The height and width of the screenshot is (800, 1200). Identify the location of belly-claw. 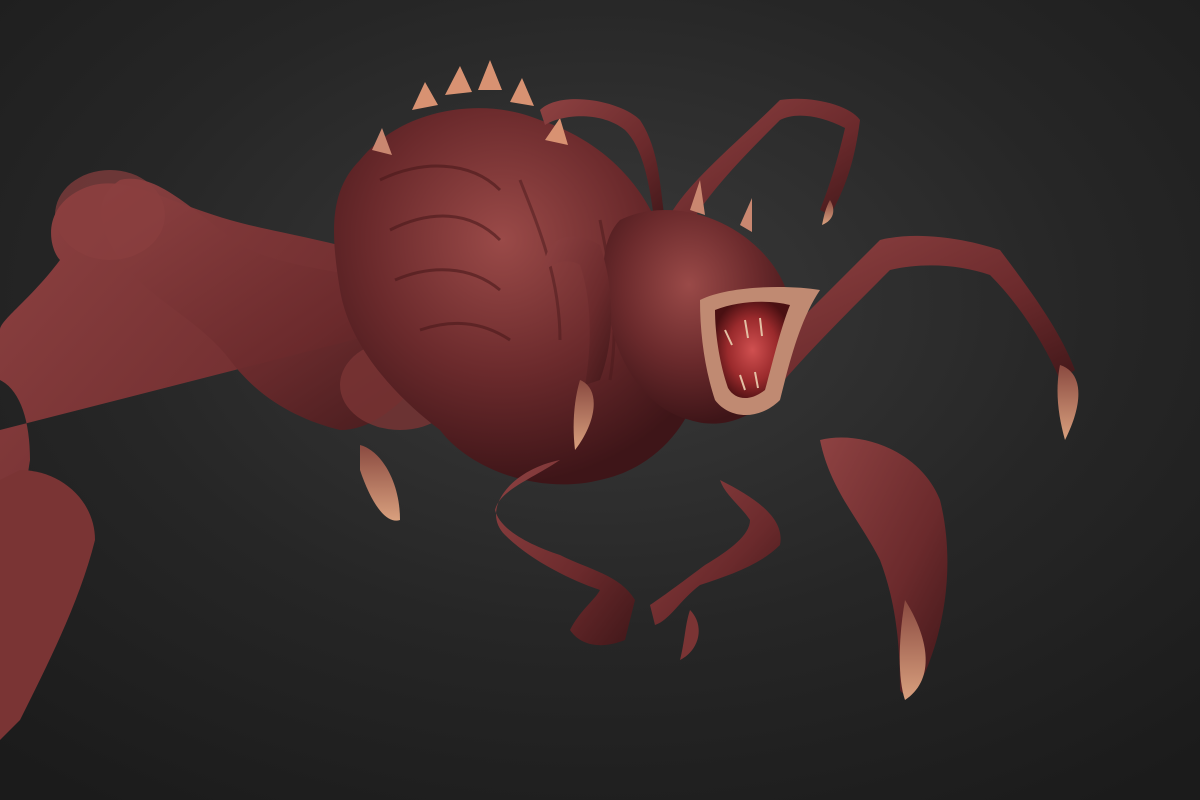
(380, 483).